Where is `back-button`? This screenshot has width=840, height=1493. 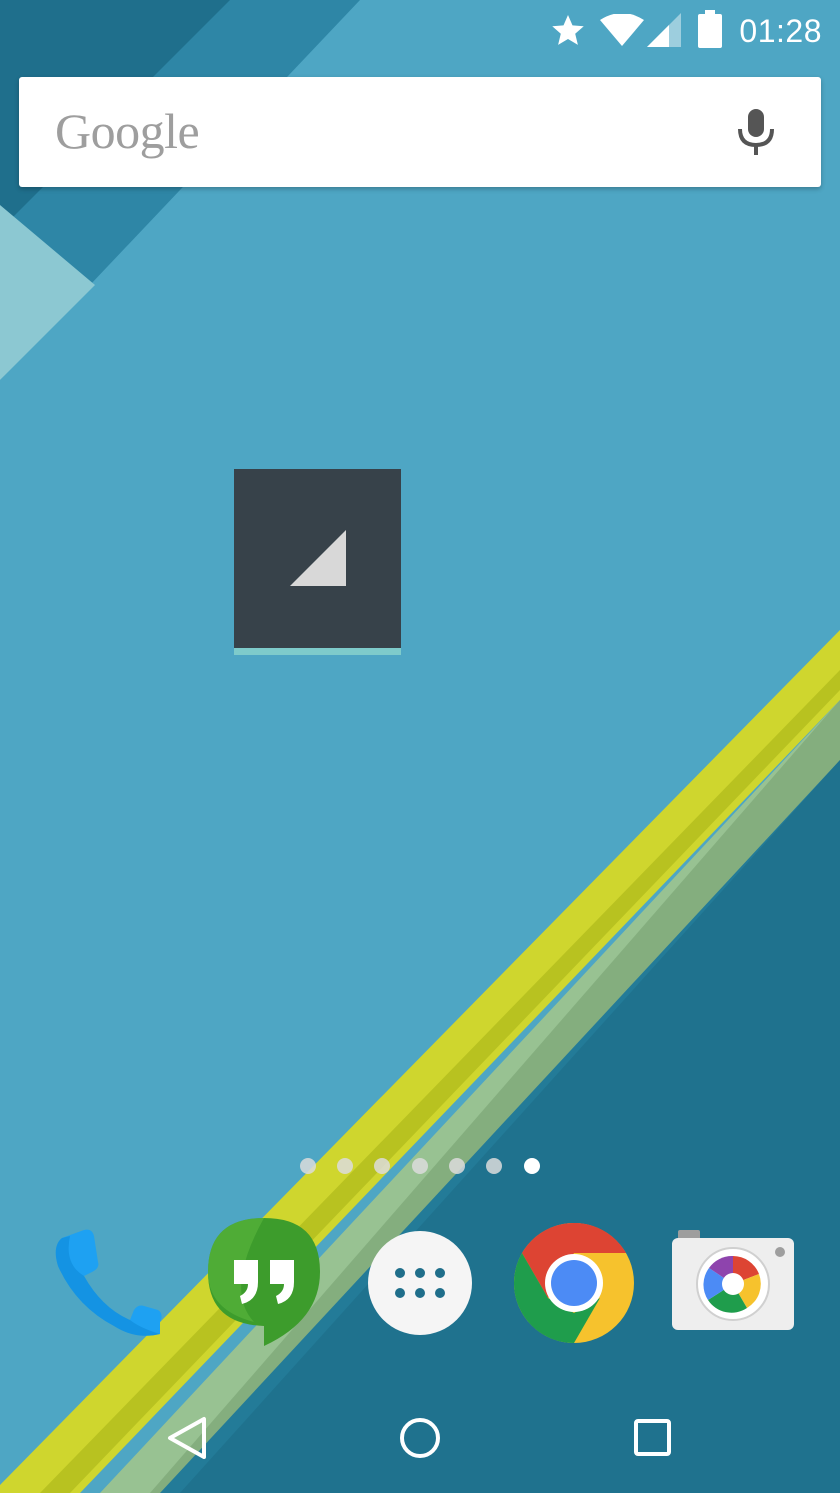
back-button is located at coordinates (187, 1438).